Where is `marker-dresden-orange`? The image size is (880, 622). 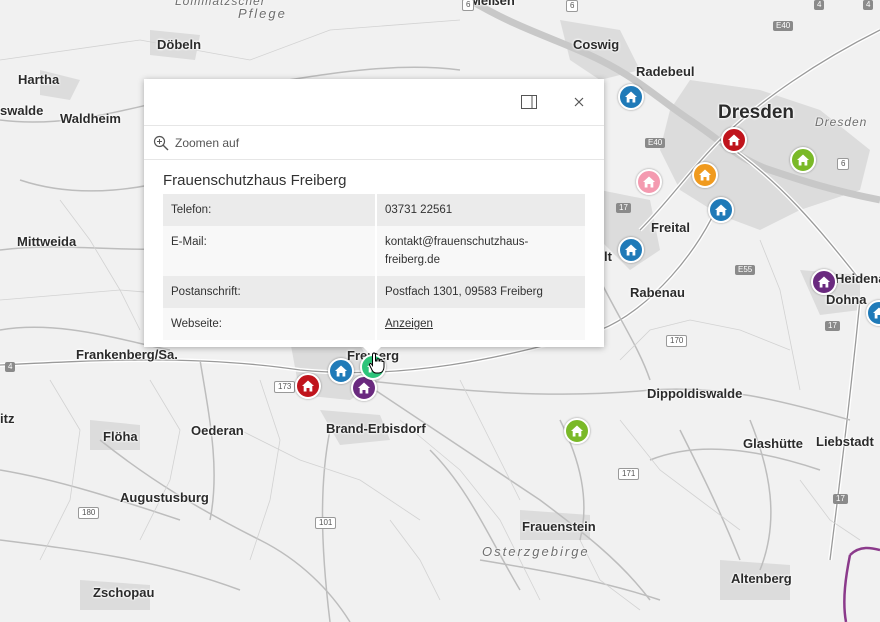 marker-dresden-orange is located at coordinates (705, 175).